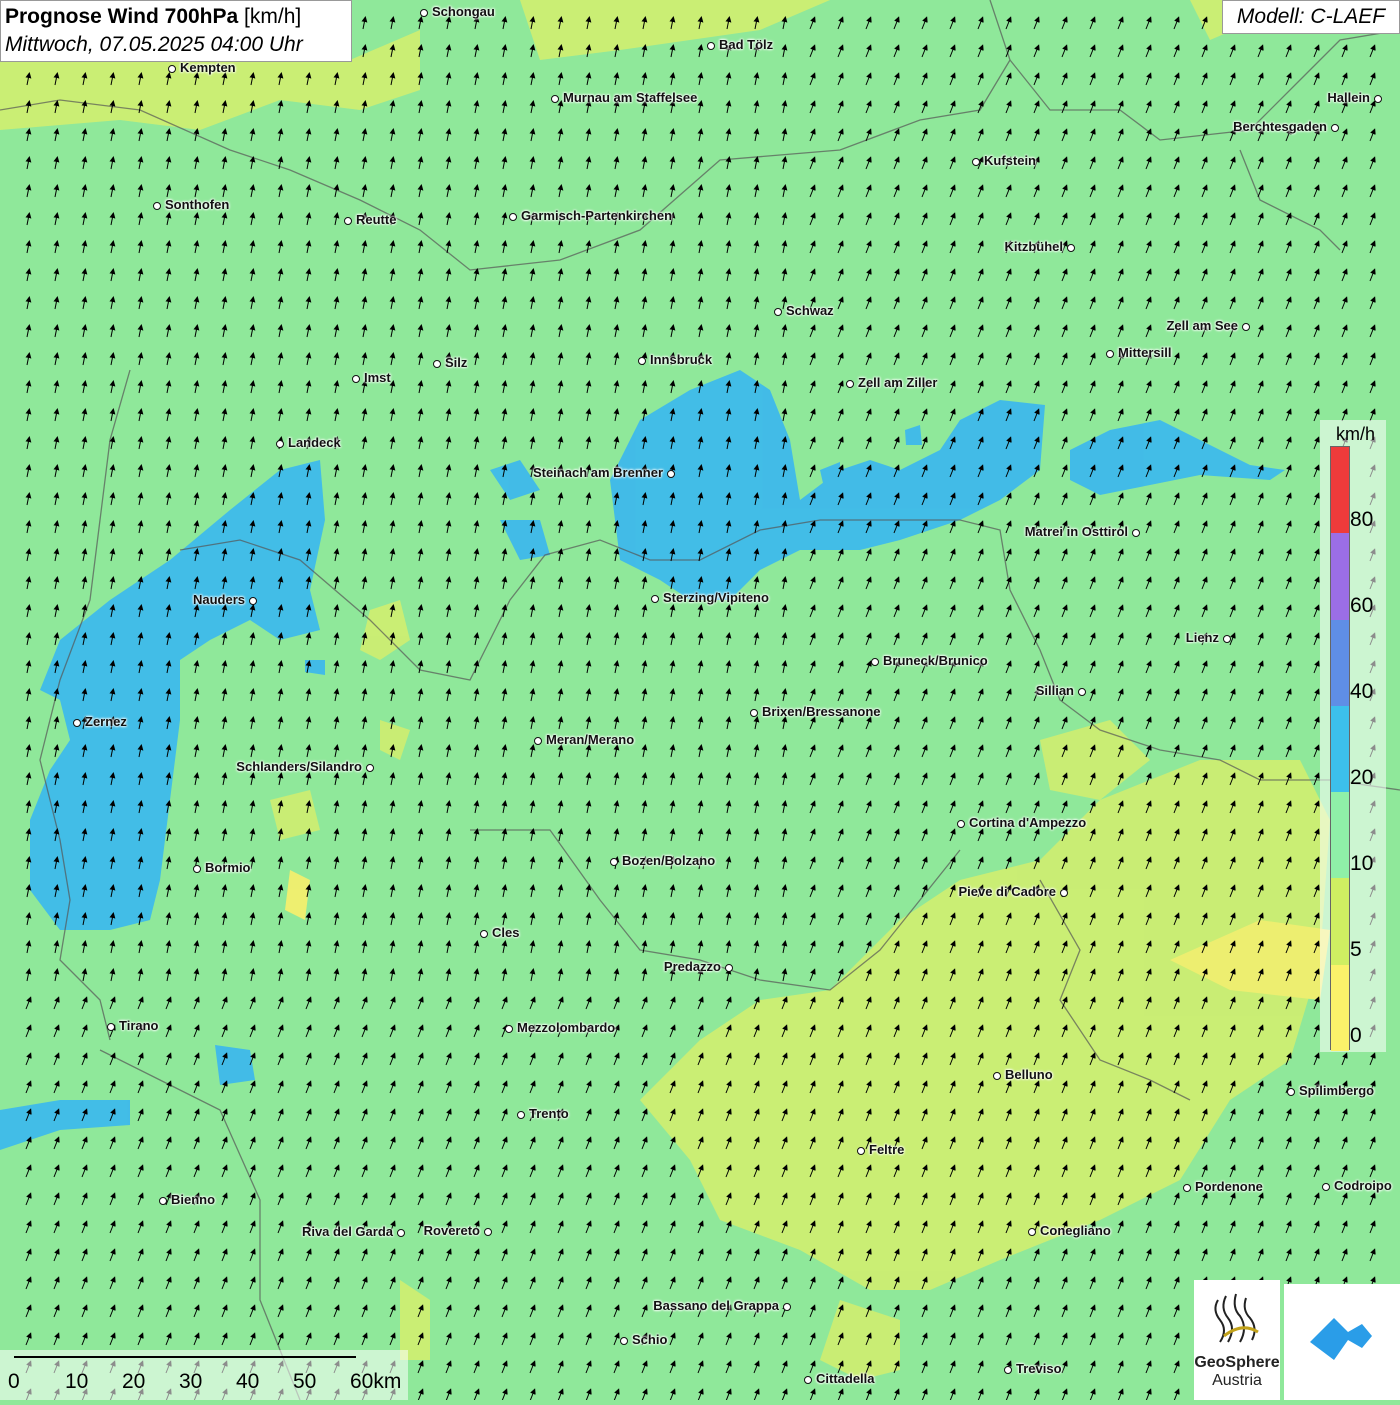 This screenshot has height=1405, width=1400. What do you see at coordinates (191, 1381) in the screenshot?
I see `scale-label: 30` at bounding box center [191, 1381].